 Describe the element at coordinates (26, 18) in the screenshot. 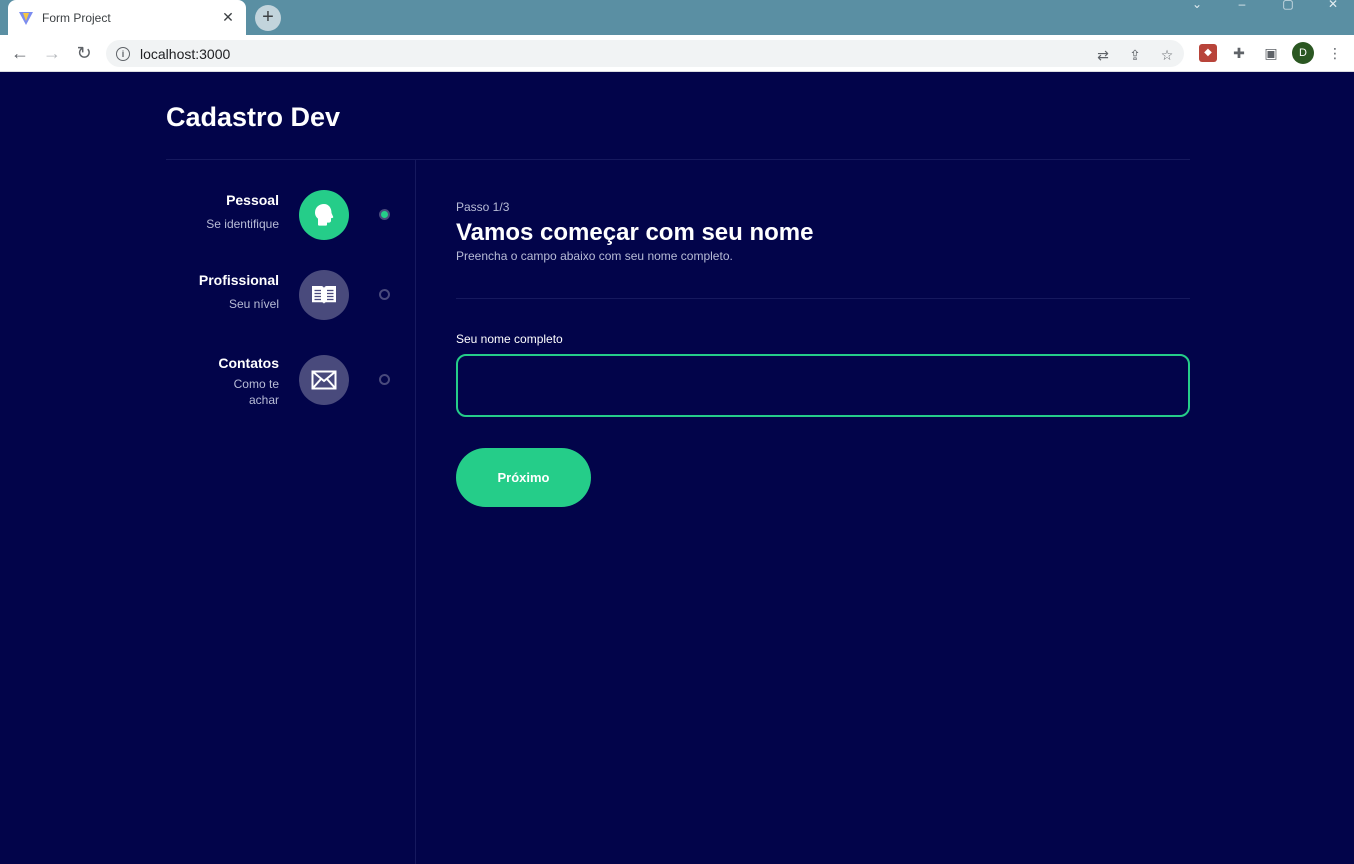

I see `vite-logo-icon` at that location.